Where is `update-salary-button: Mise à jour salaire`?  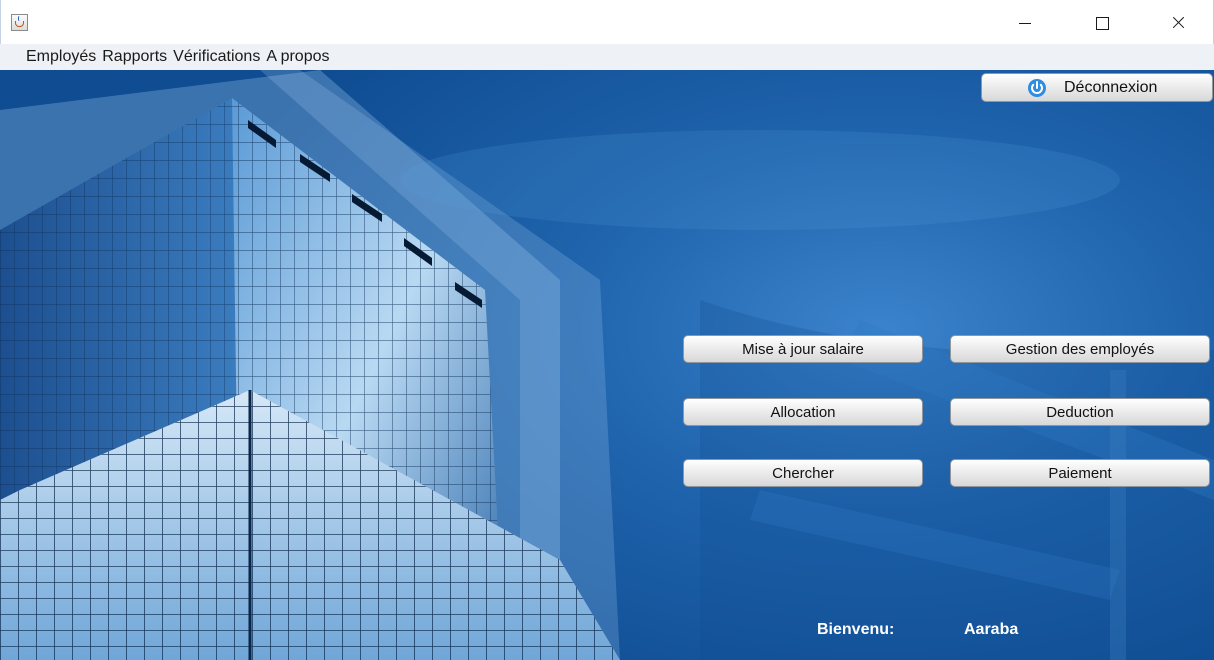
update-salary-button: Mise à jour salaire is located at coordinates (803, 349).